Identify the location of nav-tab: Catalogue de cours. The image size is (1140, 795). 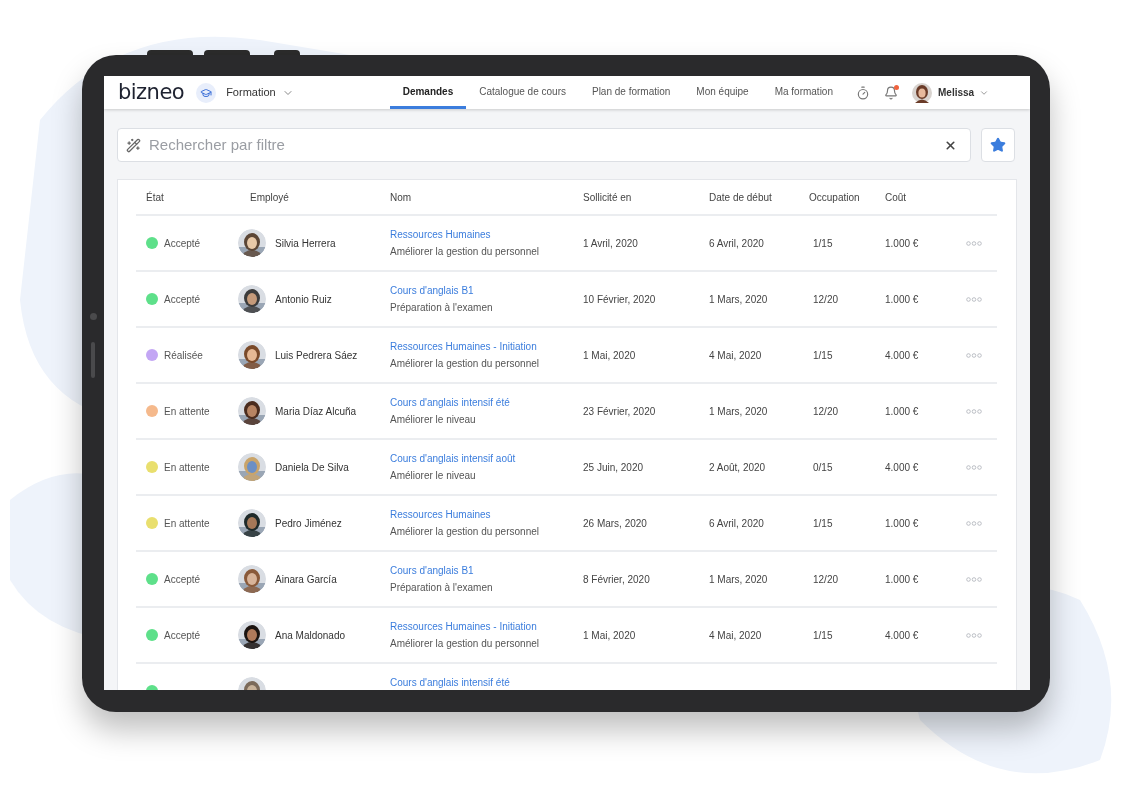
(522, 92).